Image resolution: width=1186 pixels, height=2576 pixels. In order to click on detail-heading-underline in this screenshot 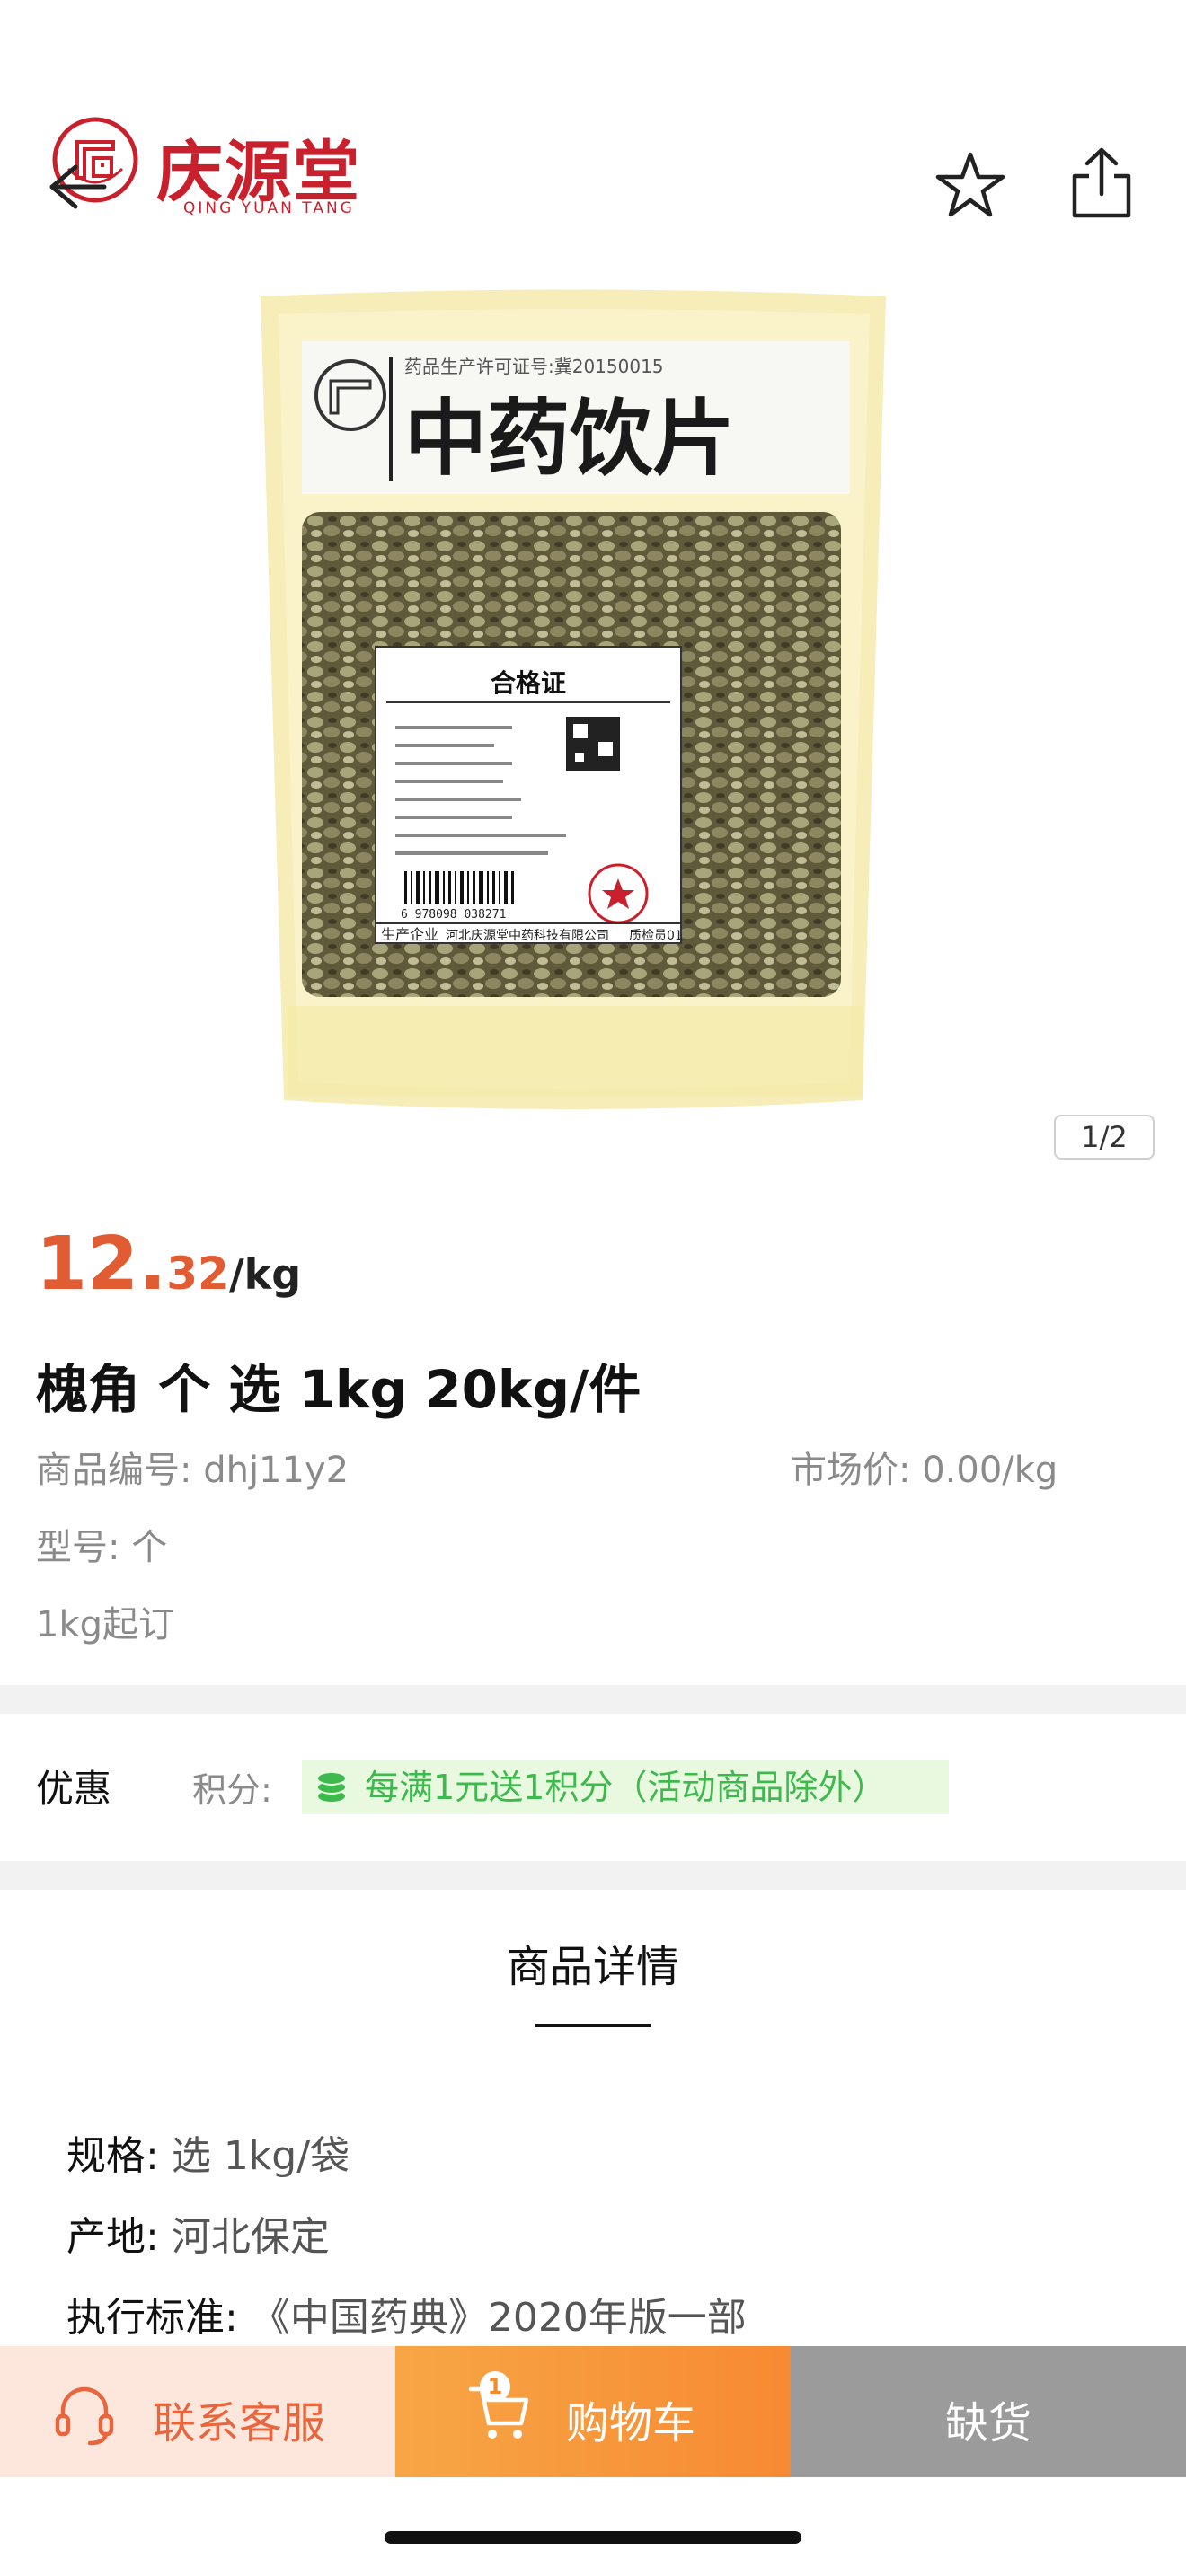, I will do `click(593, 2025)`.